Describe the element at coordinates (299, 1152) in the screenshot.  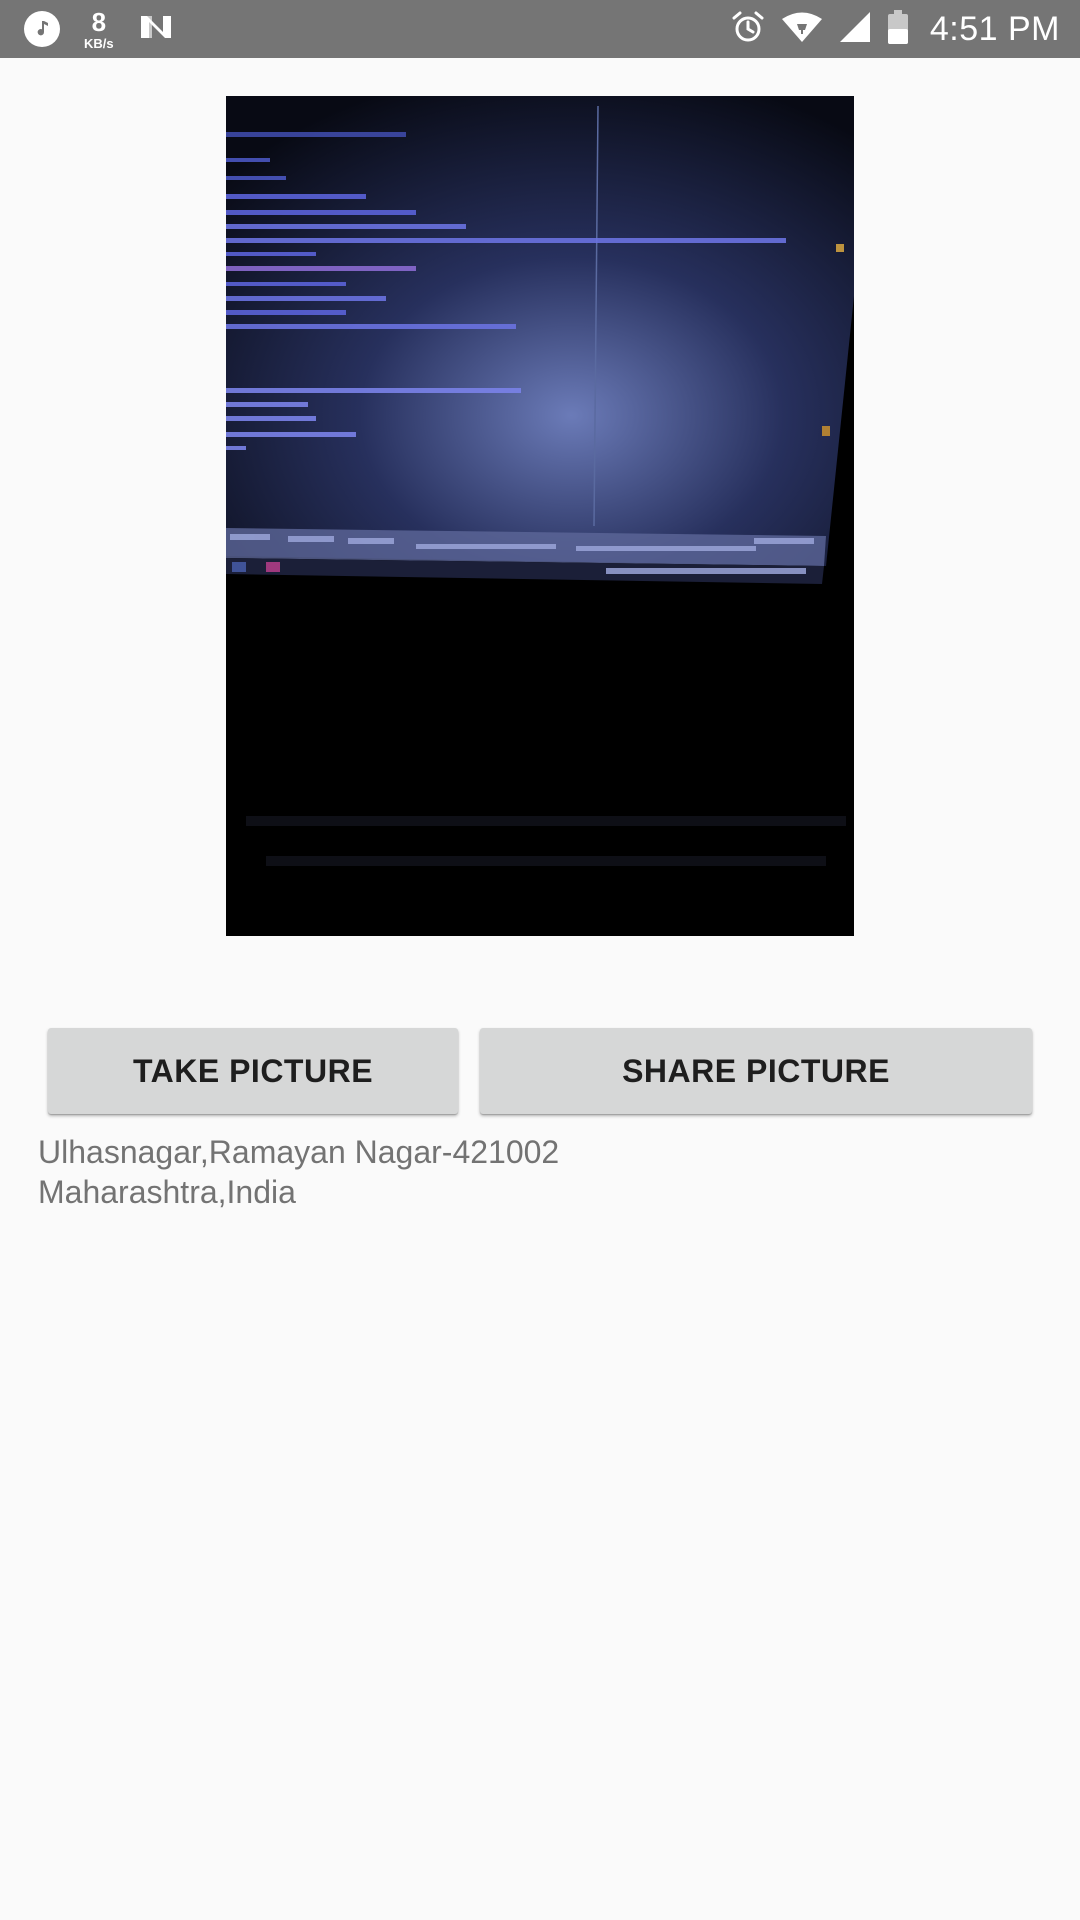
I see `address-line-1: Ulhasnagar,Ramayan Nagar-421002` at that location.